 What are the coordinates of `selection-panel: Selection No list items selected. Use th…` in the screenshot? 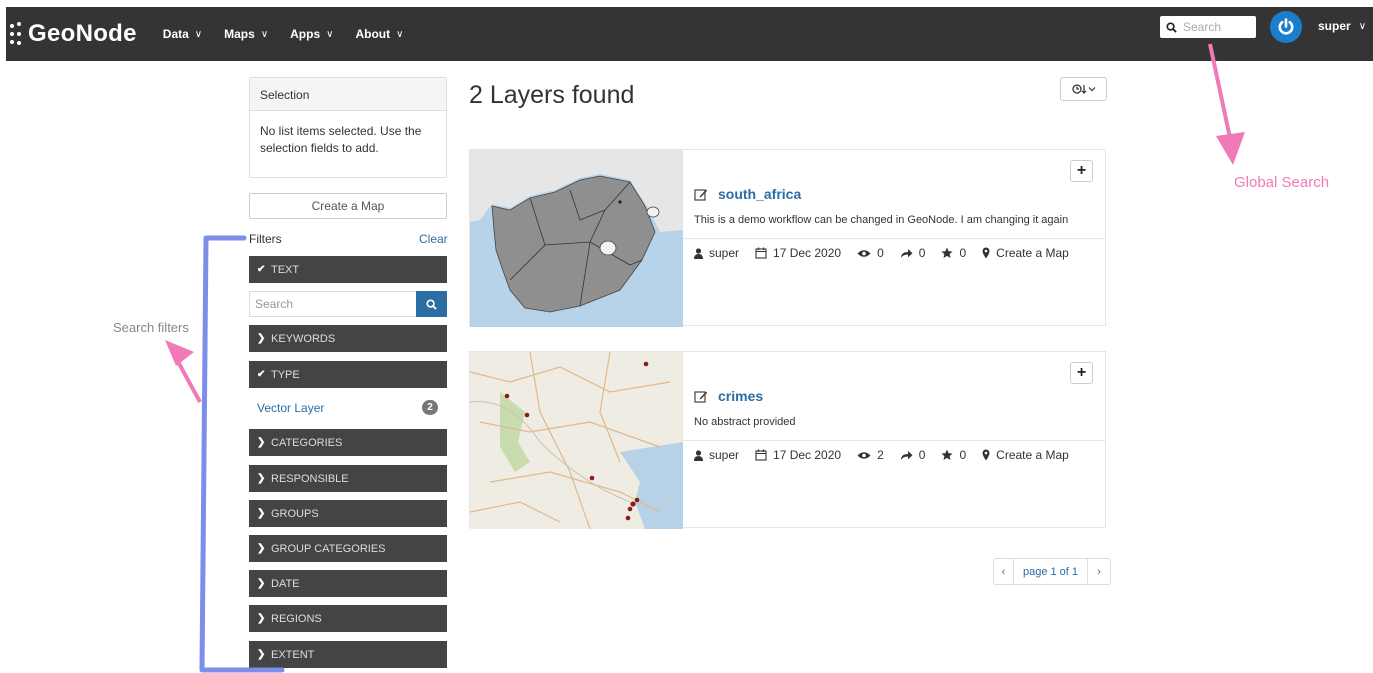 It's located at (348, 127).